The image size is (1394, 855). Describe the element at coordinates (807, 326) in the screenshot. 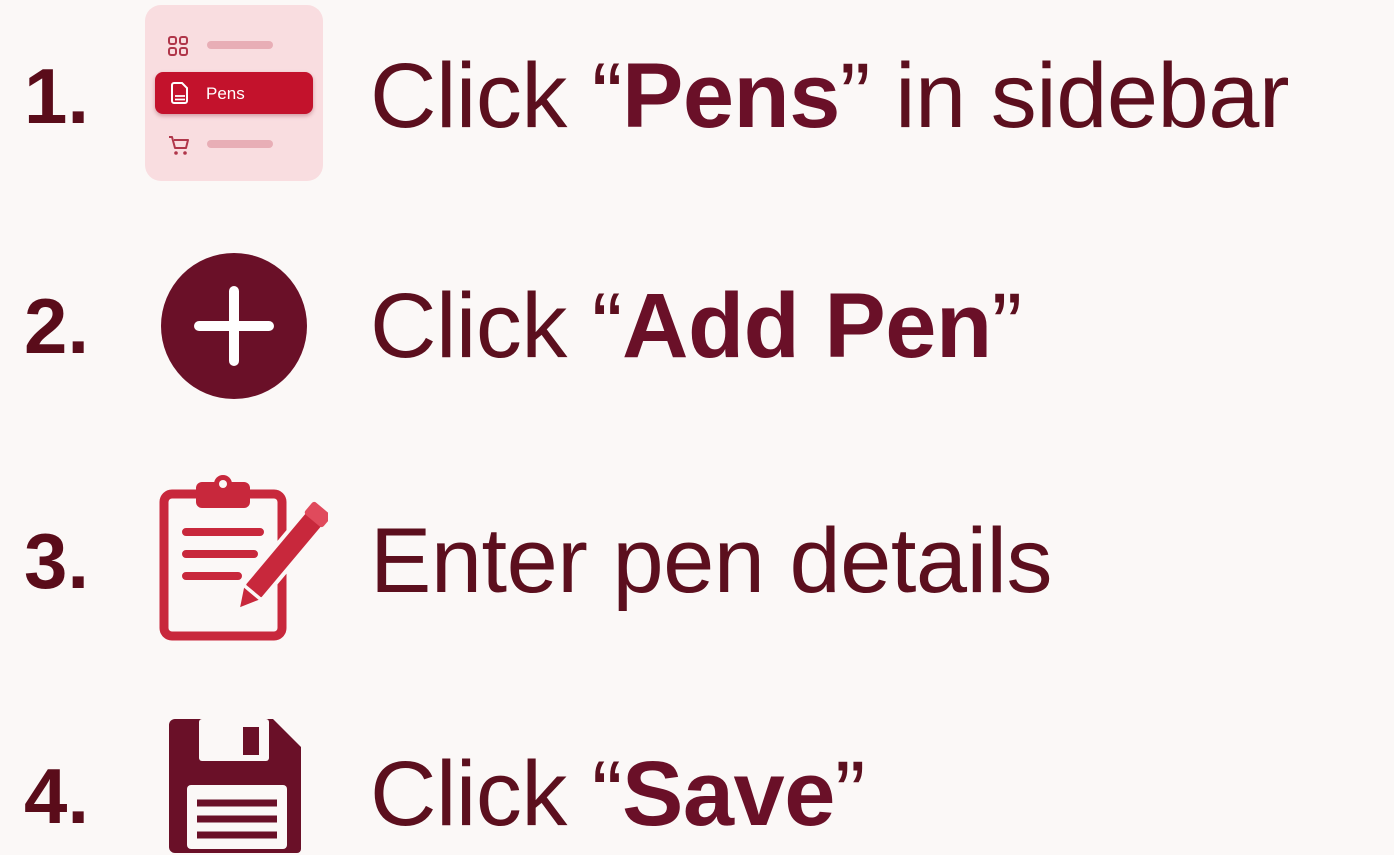

I see `step-text-bold: Add Pen` at that location.